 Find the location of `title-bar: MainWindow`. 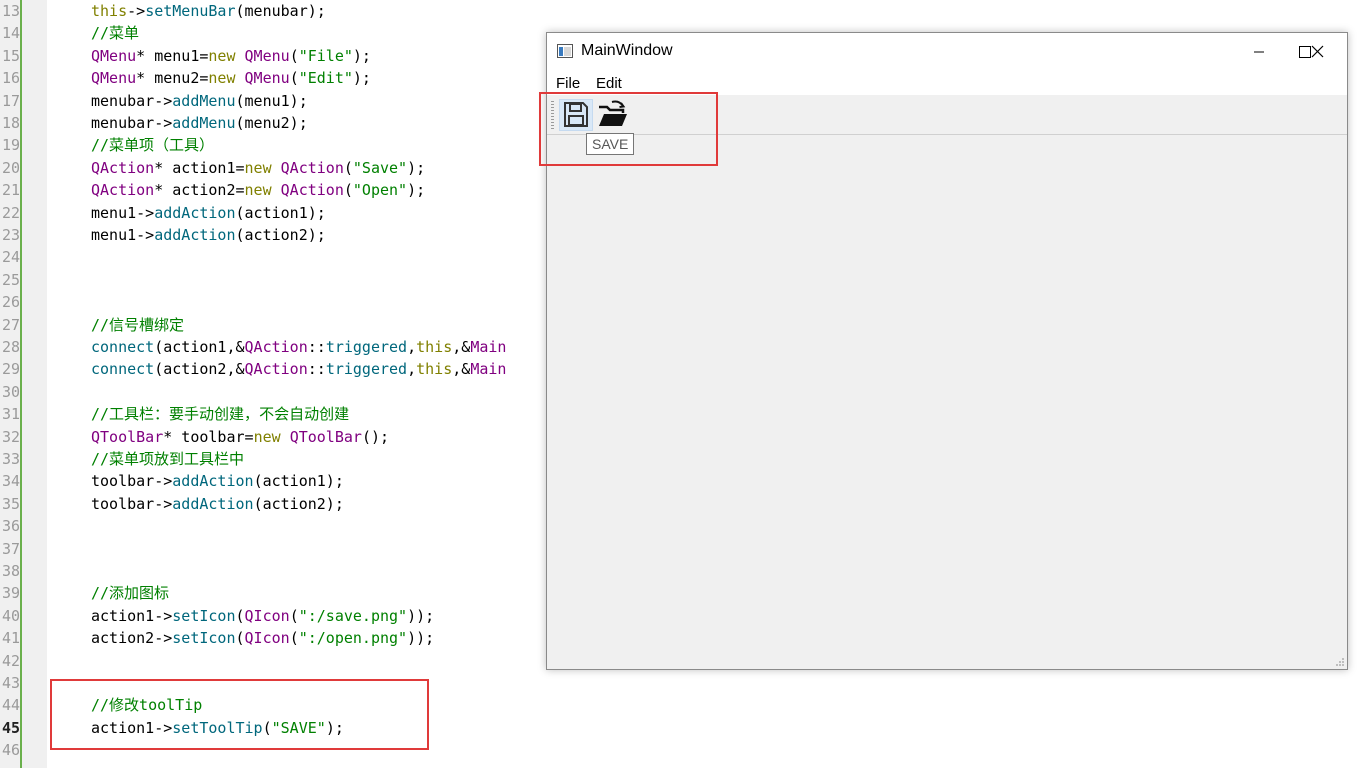

title-bar: MainWindow is located at coordinates (947, 52).